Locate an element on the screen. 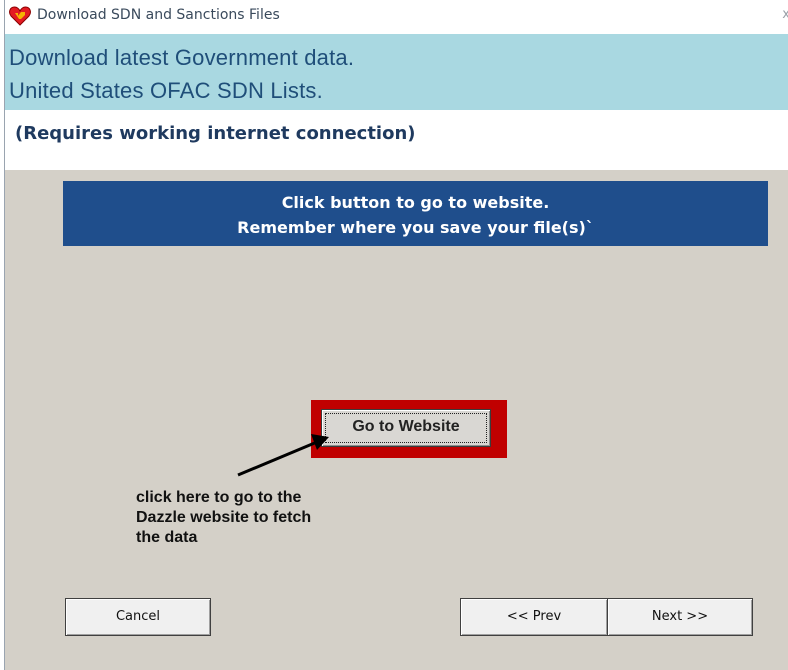 The image size is (788, 670). title-bar: Download SDN and Sanctions Files x is located at coordinates (396, 17).